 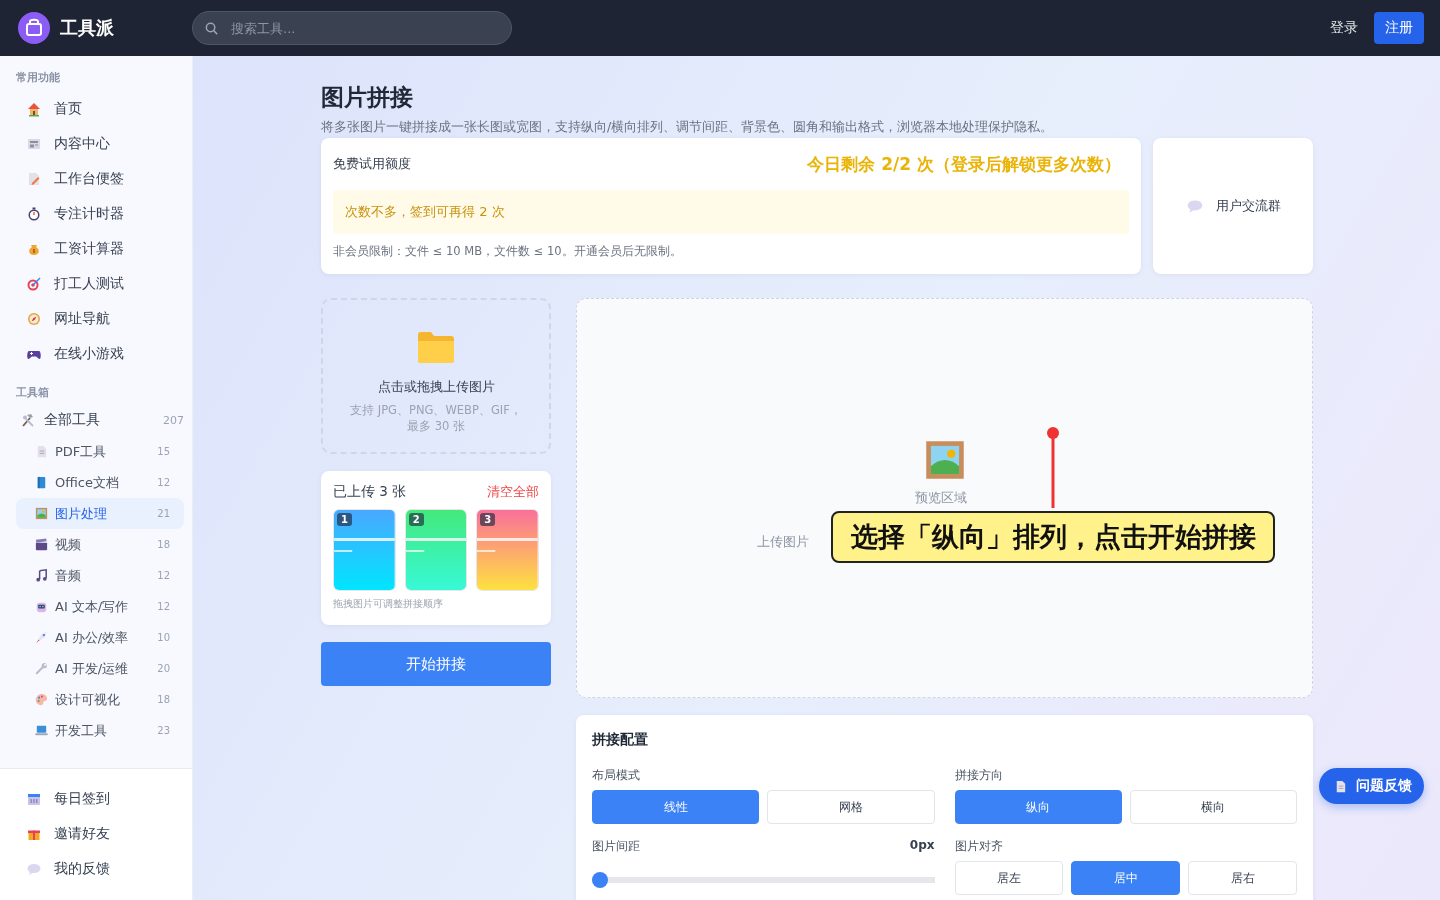 I want to click on sidebar-item: Office文档 12, so click(x=100, y=482).